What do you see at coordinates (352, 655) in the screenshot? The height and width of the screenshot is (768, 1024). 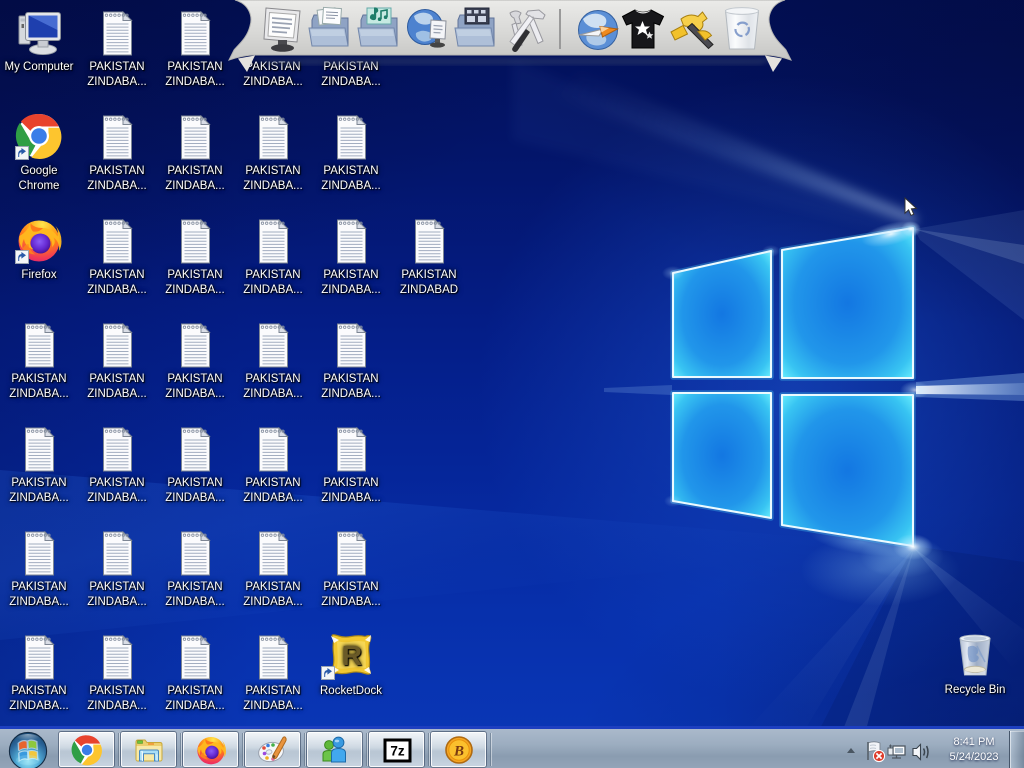 I see `svg-text: R` at bounding box center [352, 655].